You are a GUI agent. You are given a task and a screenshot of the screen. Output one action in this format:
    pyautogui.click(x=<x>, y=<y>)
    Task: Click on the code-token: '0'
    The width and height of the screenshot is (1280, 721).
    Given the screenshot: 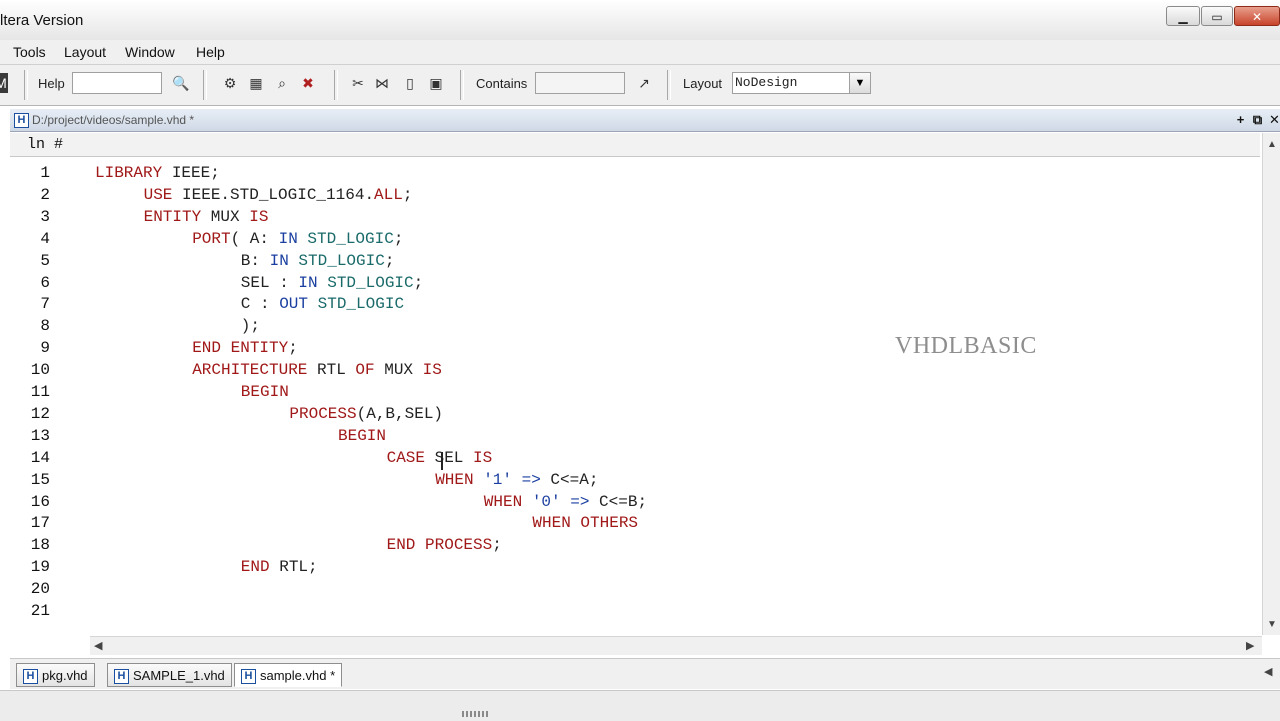 What is the action you would take?
    pyautogui.click(x=546, y=501)
    